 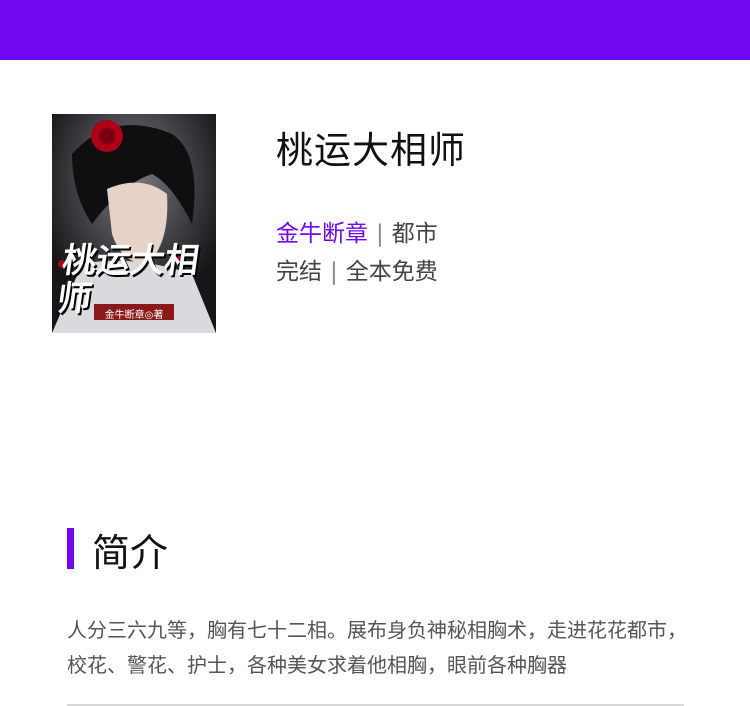 What do you see at coordinates (70, 548) in the screenshot?
I see `section-accent-bar` at bounding box center [70, 548].